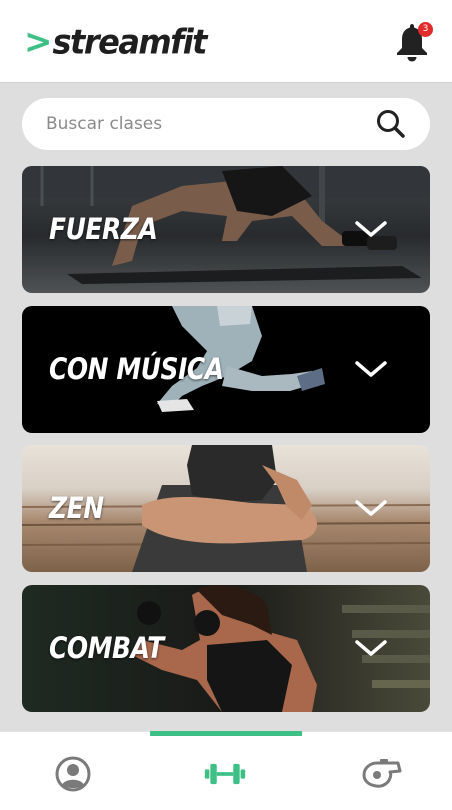 This screenshot has width=452, height=810. What do you see at coordinates (226, 733) in the screenshot?
I see `active-tab-indicator` at bounding box center [226, 733].